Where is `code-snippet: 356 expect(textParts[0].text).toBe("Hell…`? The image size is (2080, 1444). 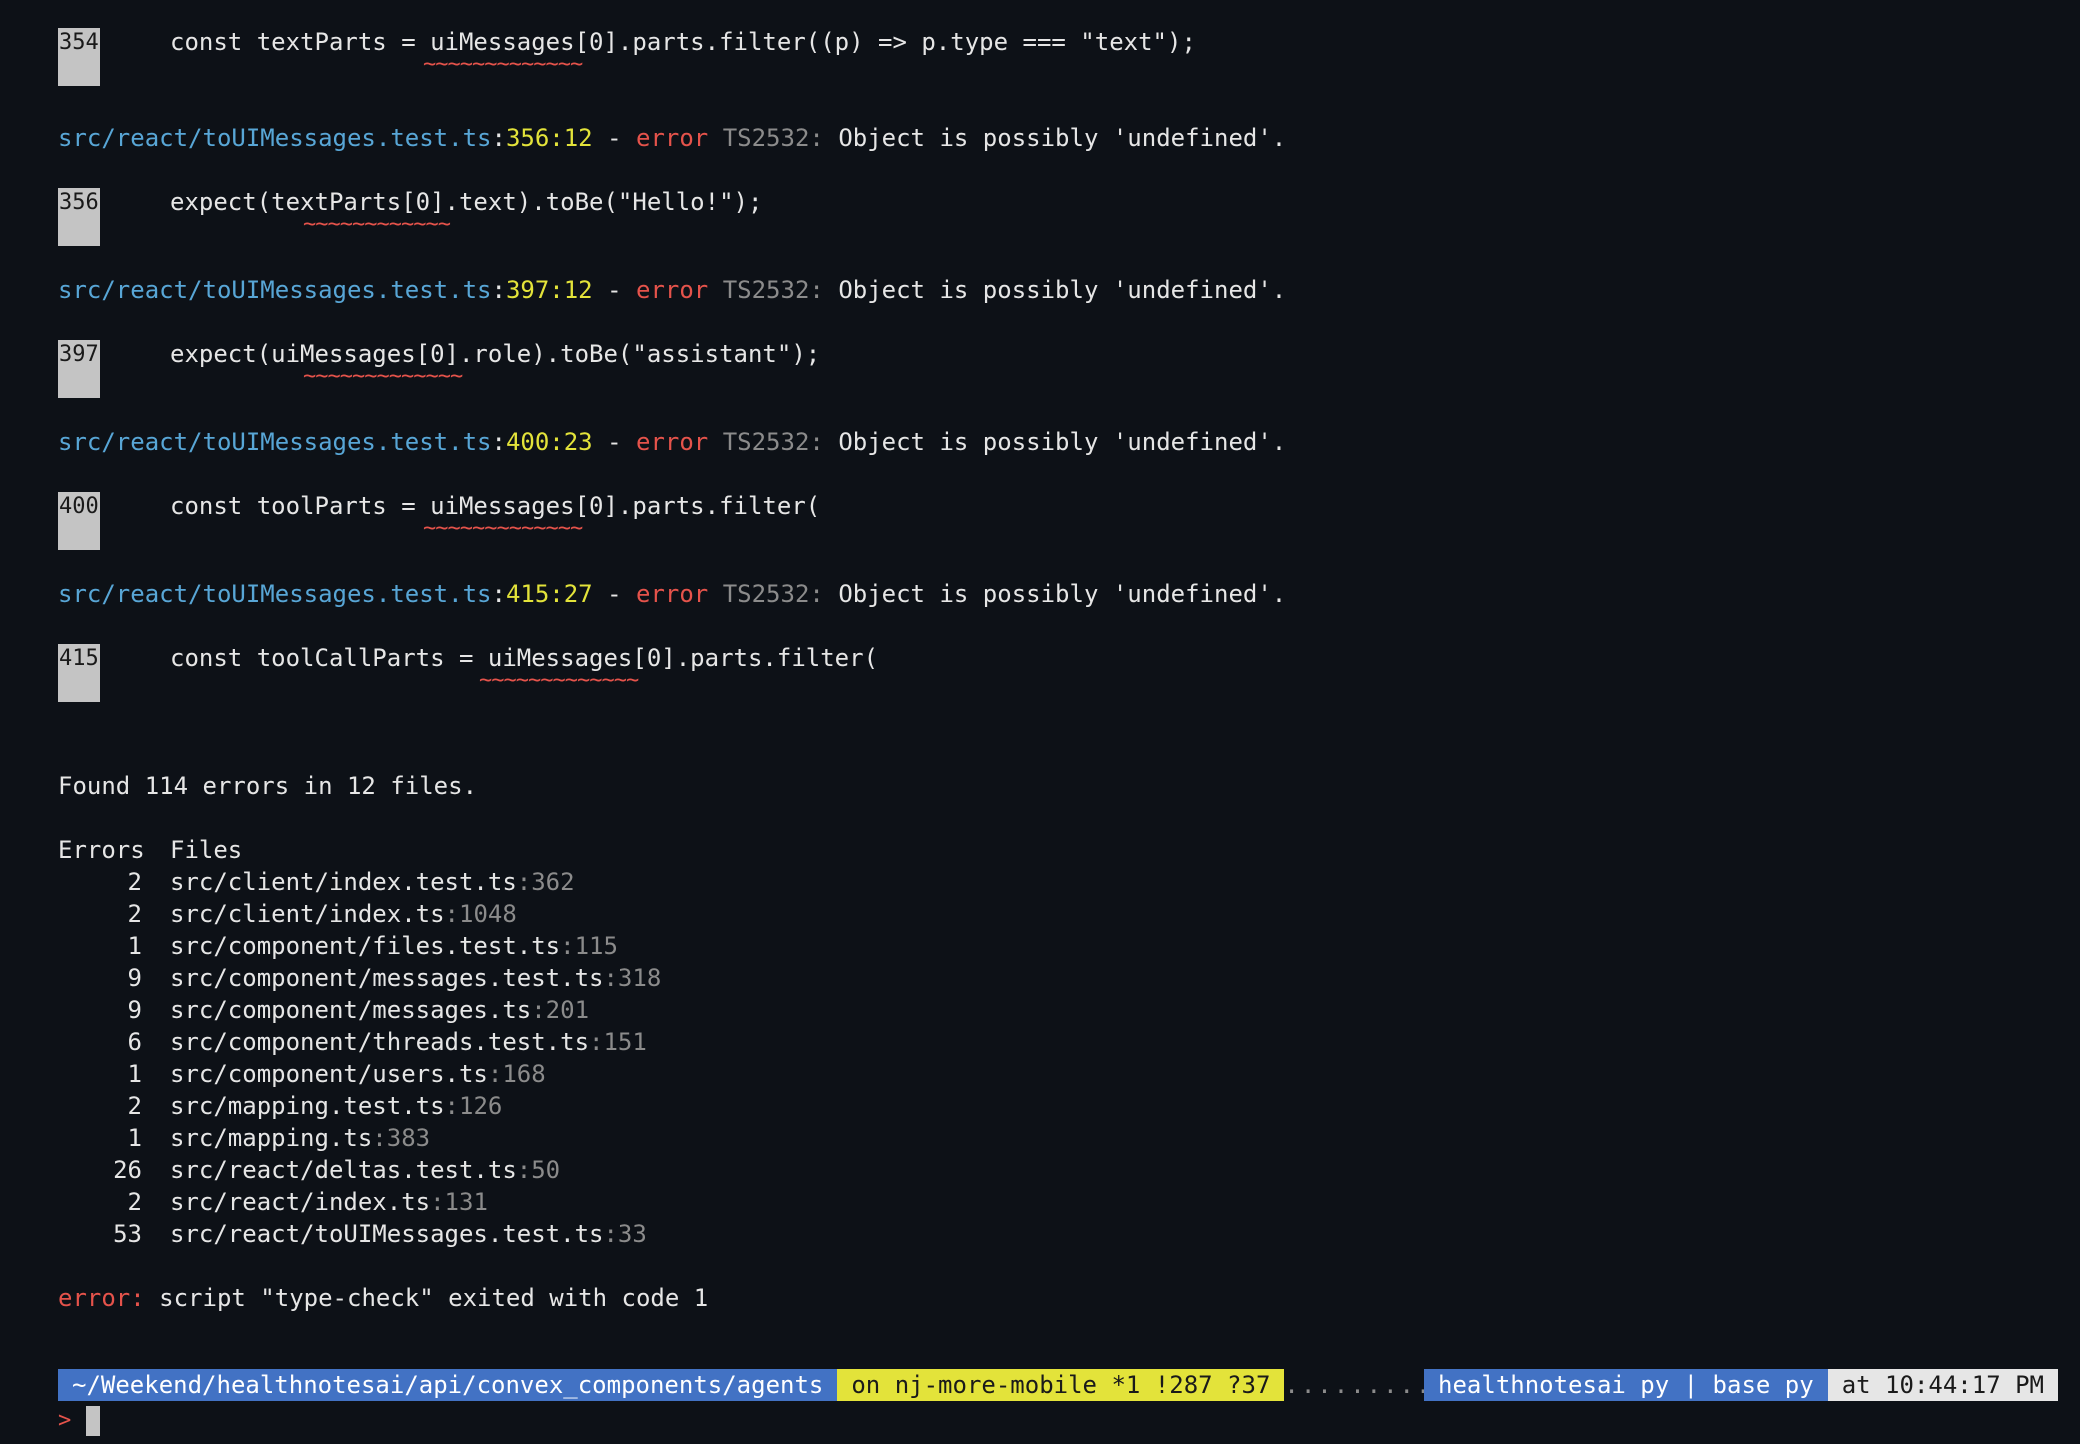 code-snippet: 356 expect(textParts[0].text).toBe("Hell… is located at coordinates (1058, 218).